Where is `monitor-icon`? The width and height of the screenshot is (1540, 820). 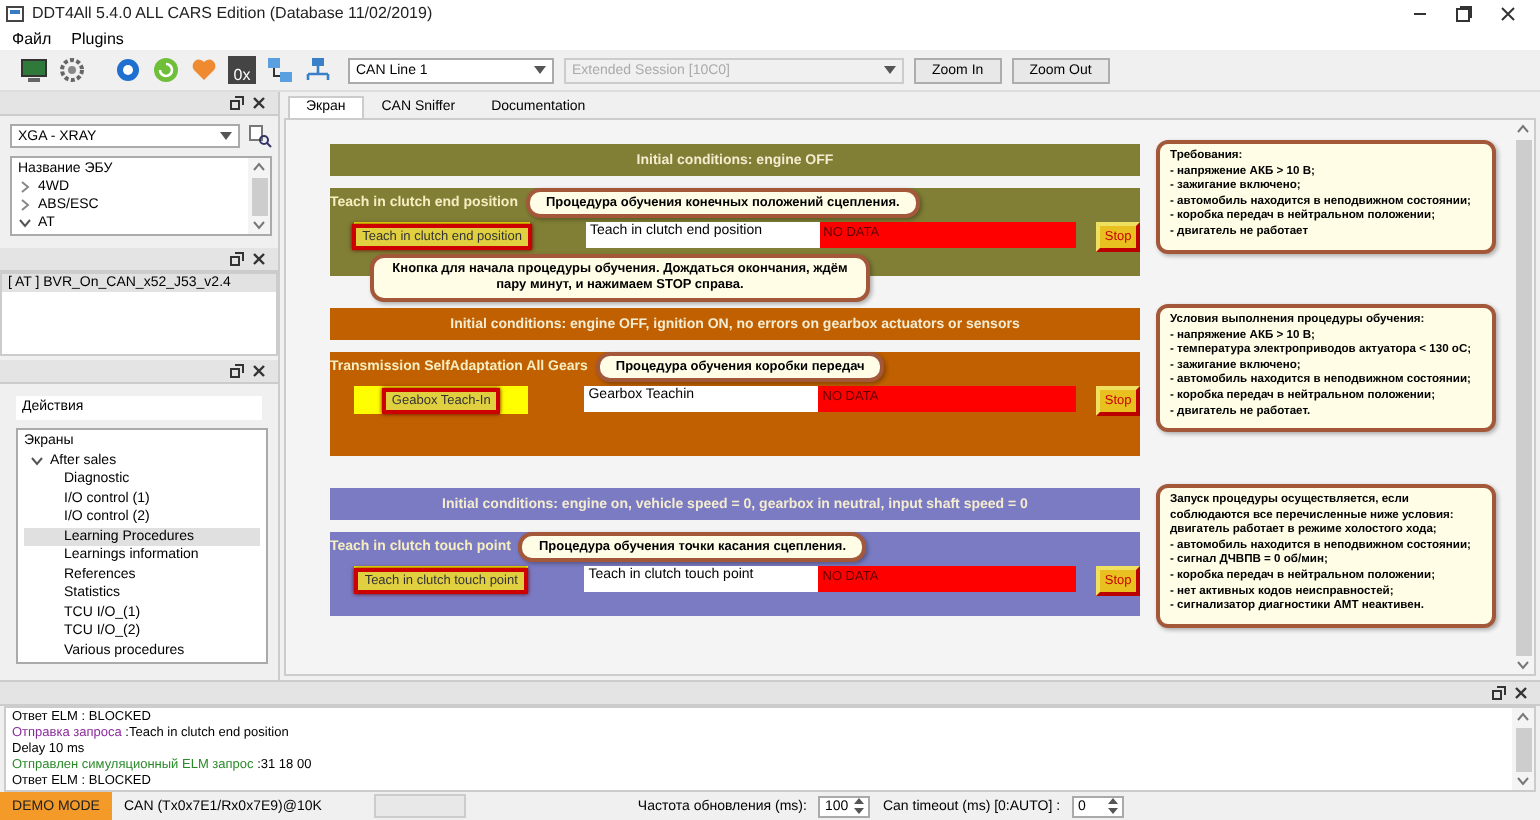 monitor-icon is located at coordinates (34, 70).